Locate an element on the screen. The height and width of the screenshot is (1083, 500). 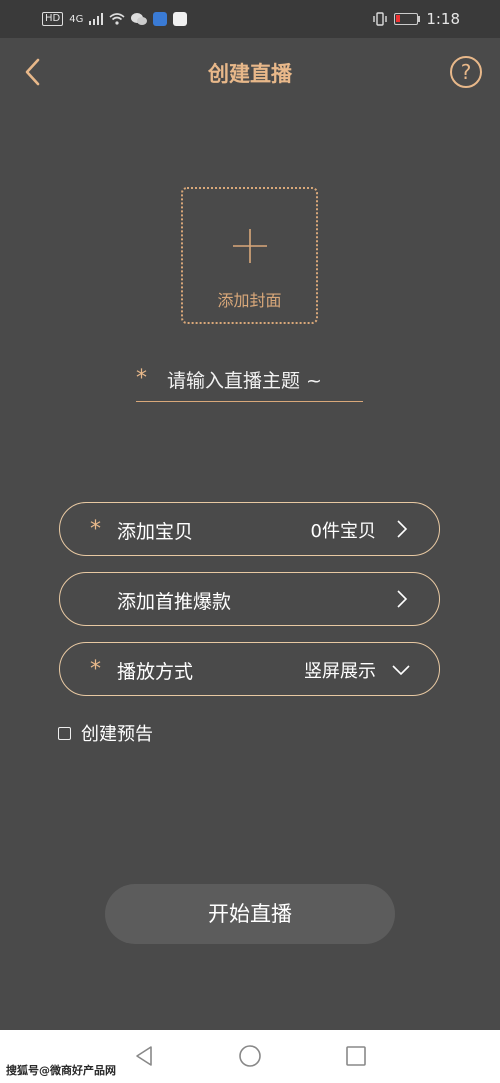
add-featured-row: 添加首推爆款 is located at coordinates (249, 599).